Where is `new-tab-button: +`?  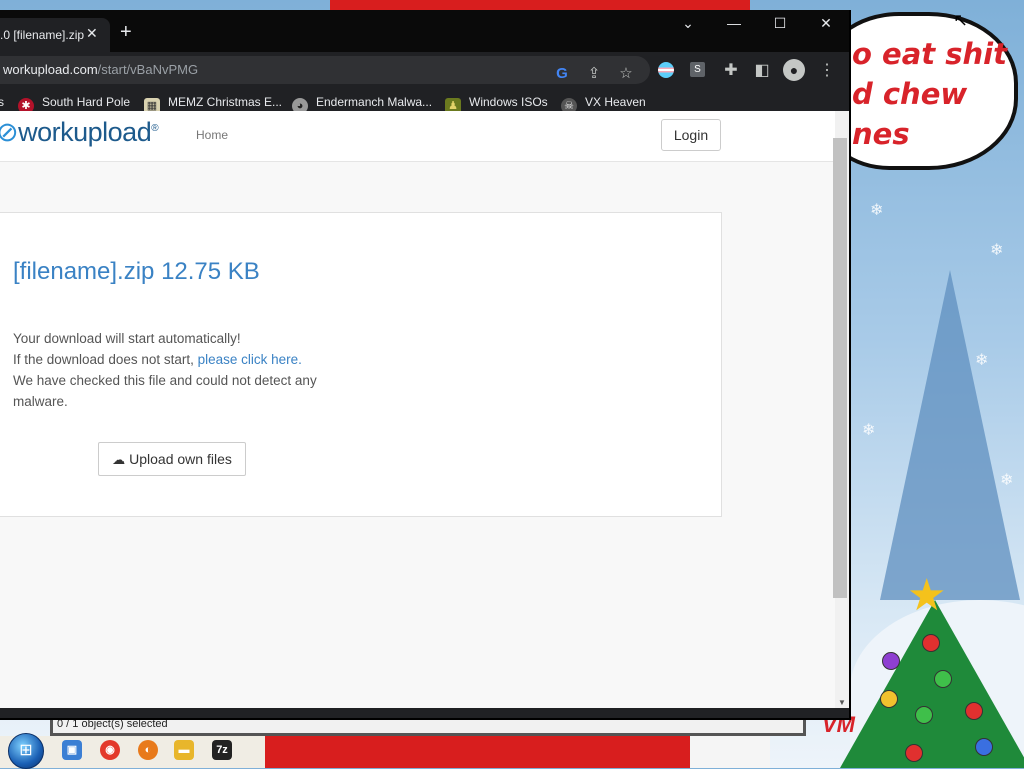 new-tab-button: + is located at coordinates (126, 32).